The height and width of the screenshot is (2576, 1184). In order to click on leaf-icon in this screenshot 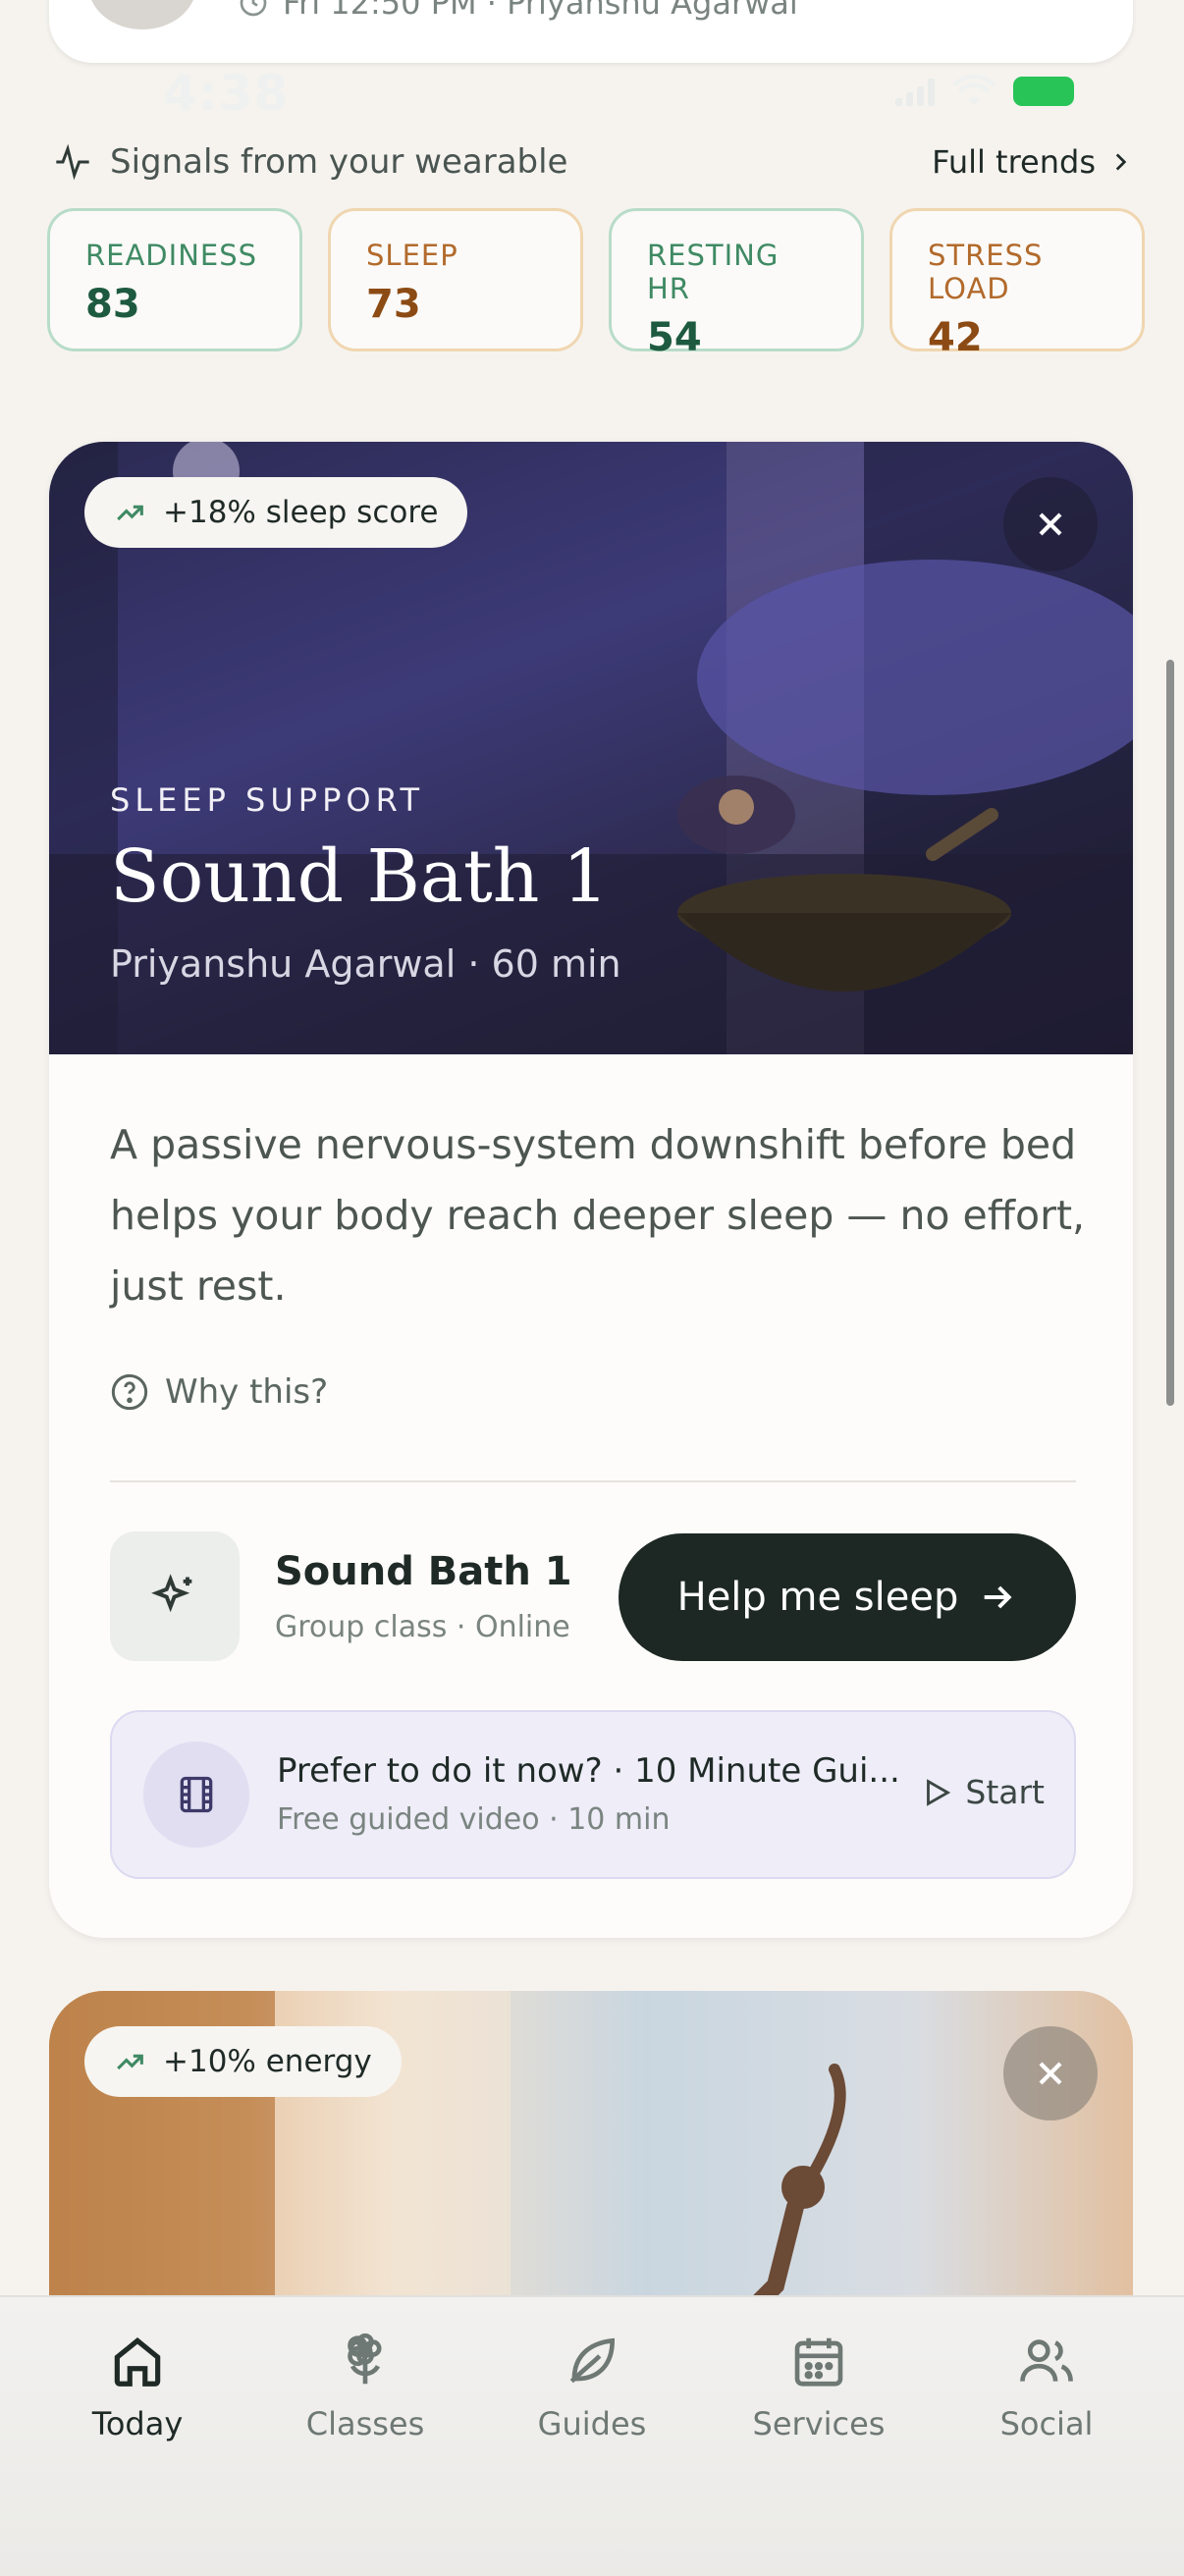, I will do `click(592, 2360)`.